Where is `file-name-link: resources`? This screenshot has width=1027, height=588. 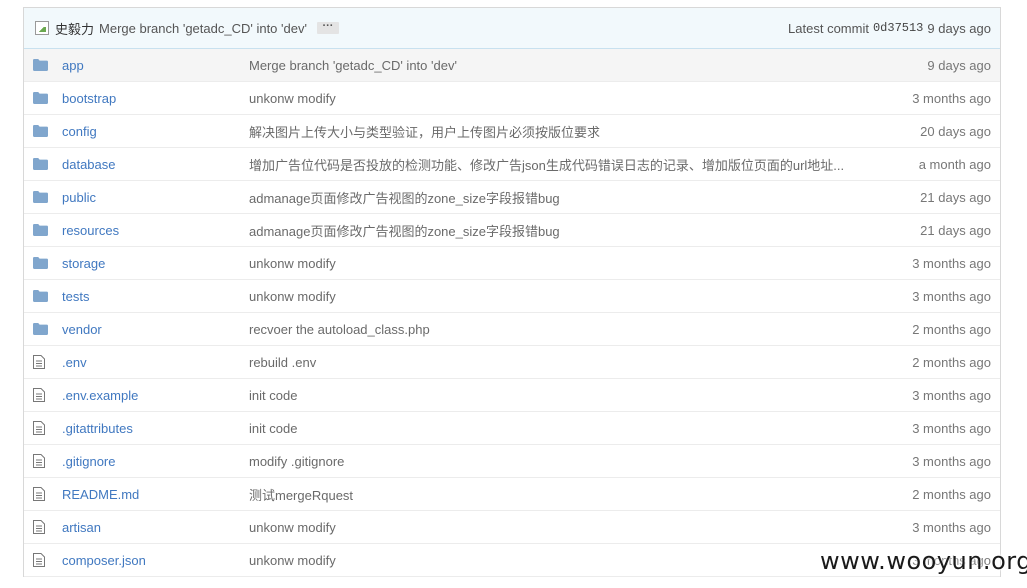
file-name-link: resources is located at coordinates (90, 230).